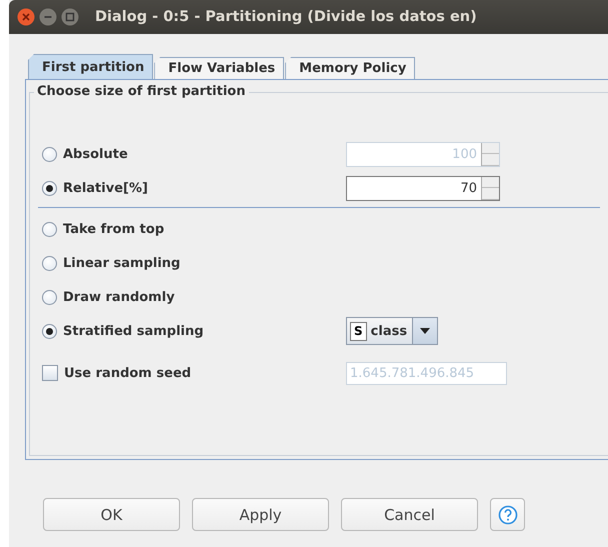 This screenshot has width=608, height=547. I want to click on type-badge: S, so click(358, 331).